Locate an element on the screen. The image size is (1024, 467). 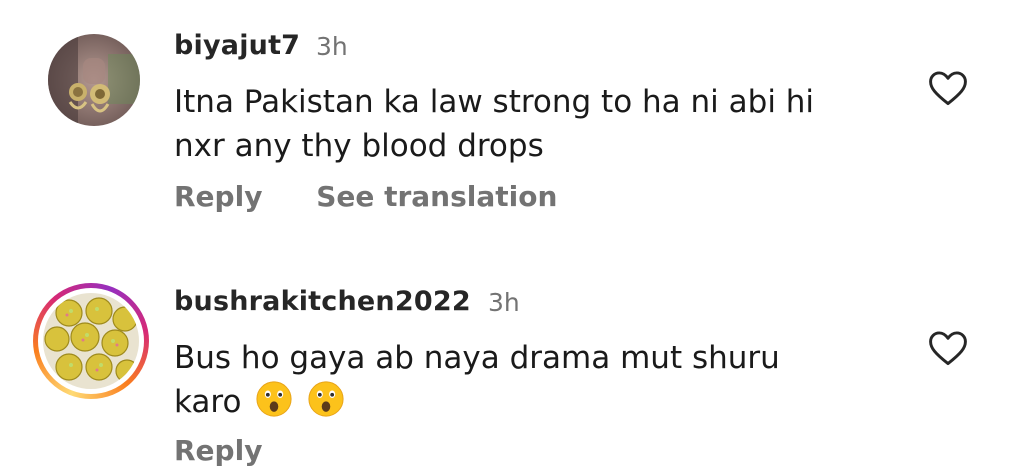
food-laddu-avatar is located at coordinates (91, 341).